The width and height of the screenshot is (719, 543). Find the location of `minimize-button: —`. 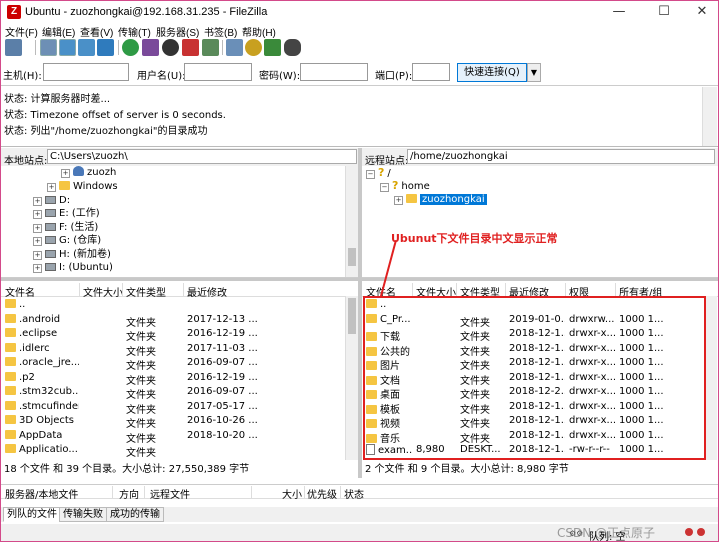

minimize-button: — is located at coordinates (619, 12).